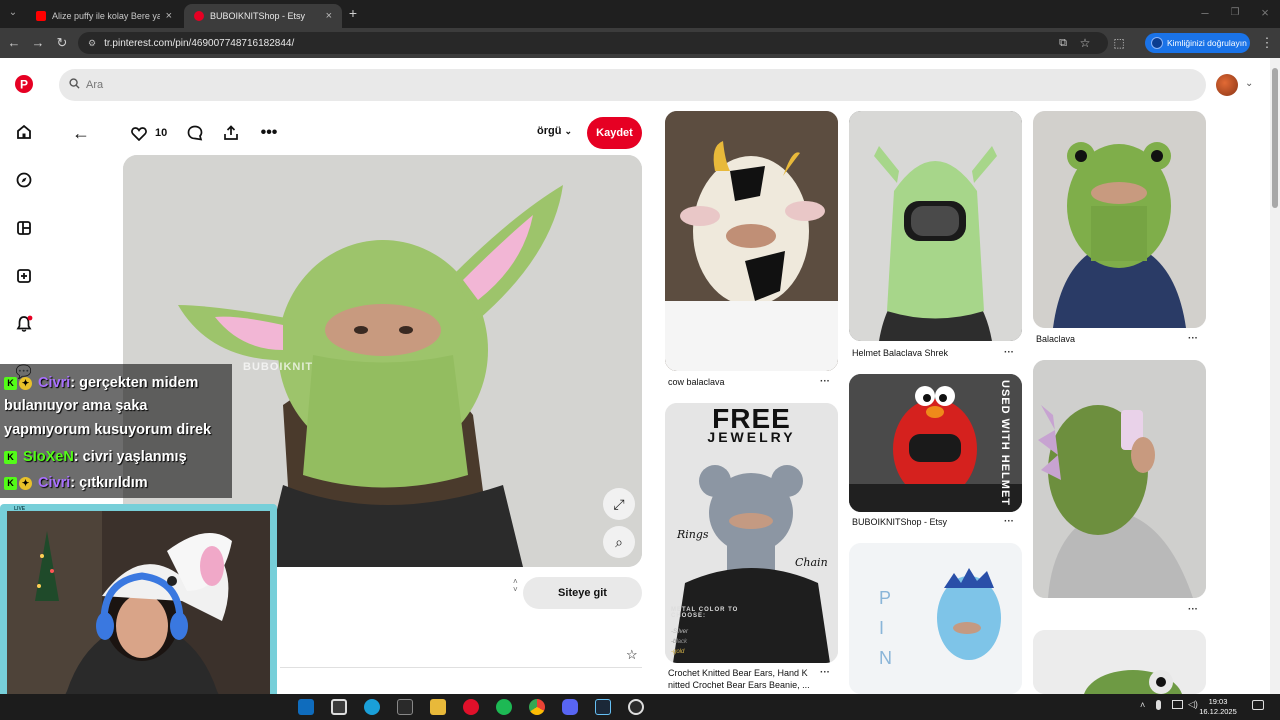 The width and height of the screenshot is (1280, 720). What do you see at coordinates (582, 593) in the screenshot?
I see `visit-site-button: Siteye git` at bounding box center [582, 593].